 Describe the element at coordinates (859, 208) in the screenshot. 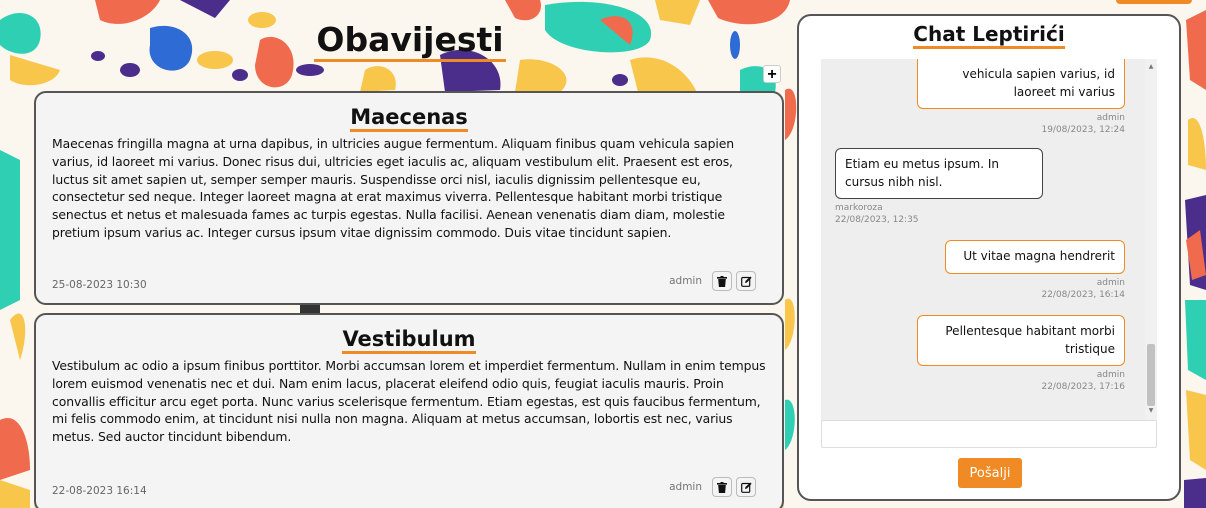

I see `message-author: markoroza` at that location.